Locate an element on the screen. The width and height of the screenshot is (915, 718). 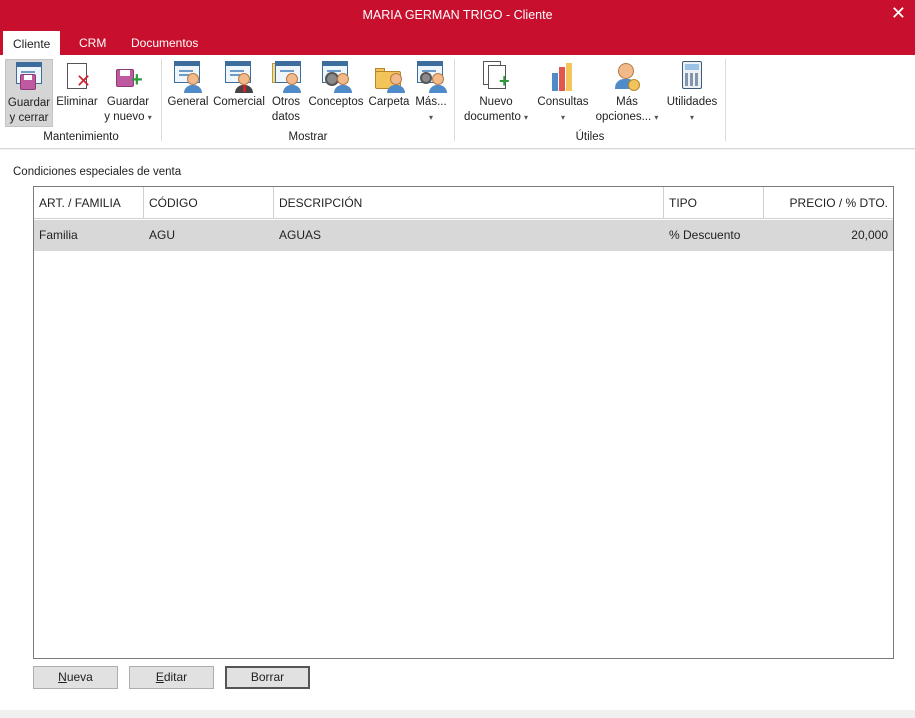
utilities-button: Utilidades ▾ is located at coordinates (692, 92).